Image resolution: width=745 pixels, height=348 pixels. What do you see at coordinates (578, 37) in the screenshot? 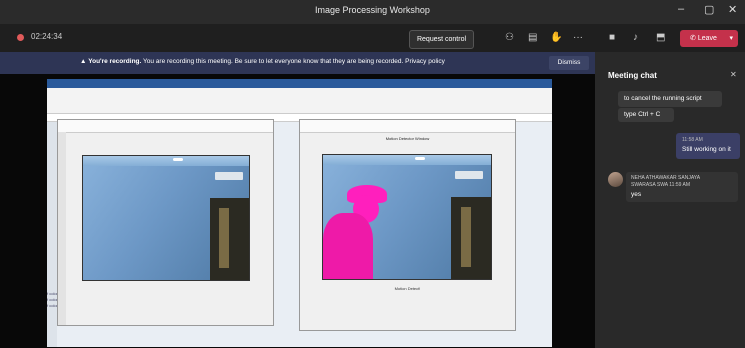
I see `more-actions-icon: ···` at bounding box center [578, 37].